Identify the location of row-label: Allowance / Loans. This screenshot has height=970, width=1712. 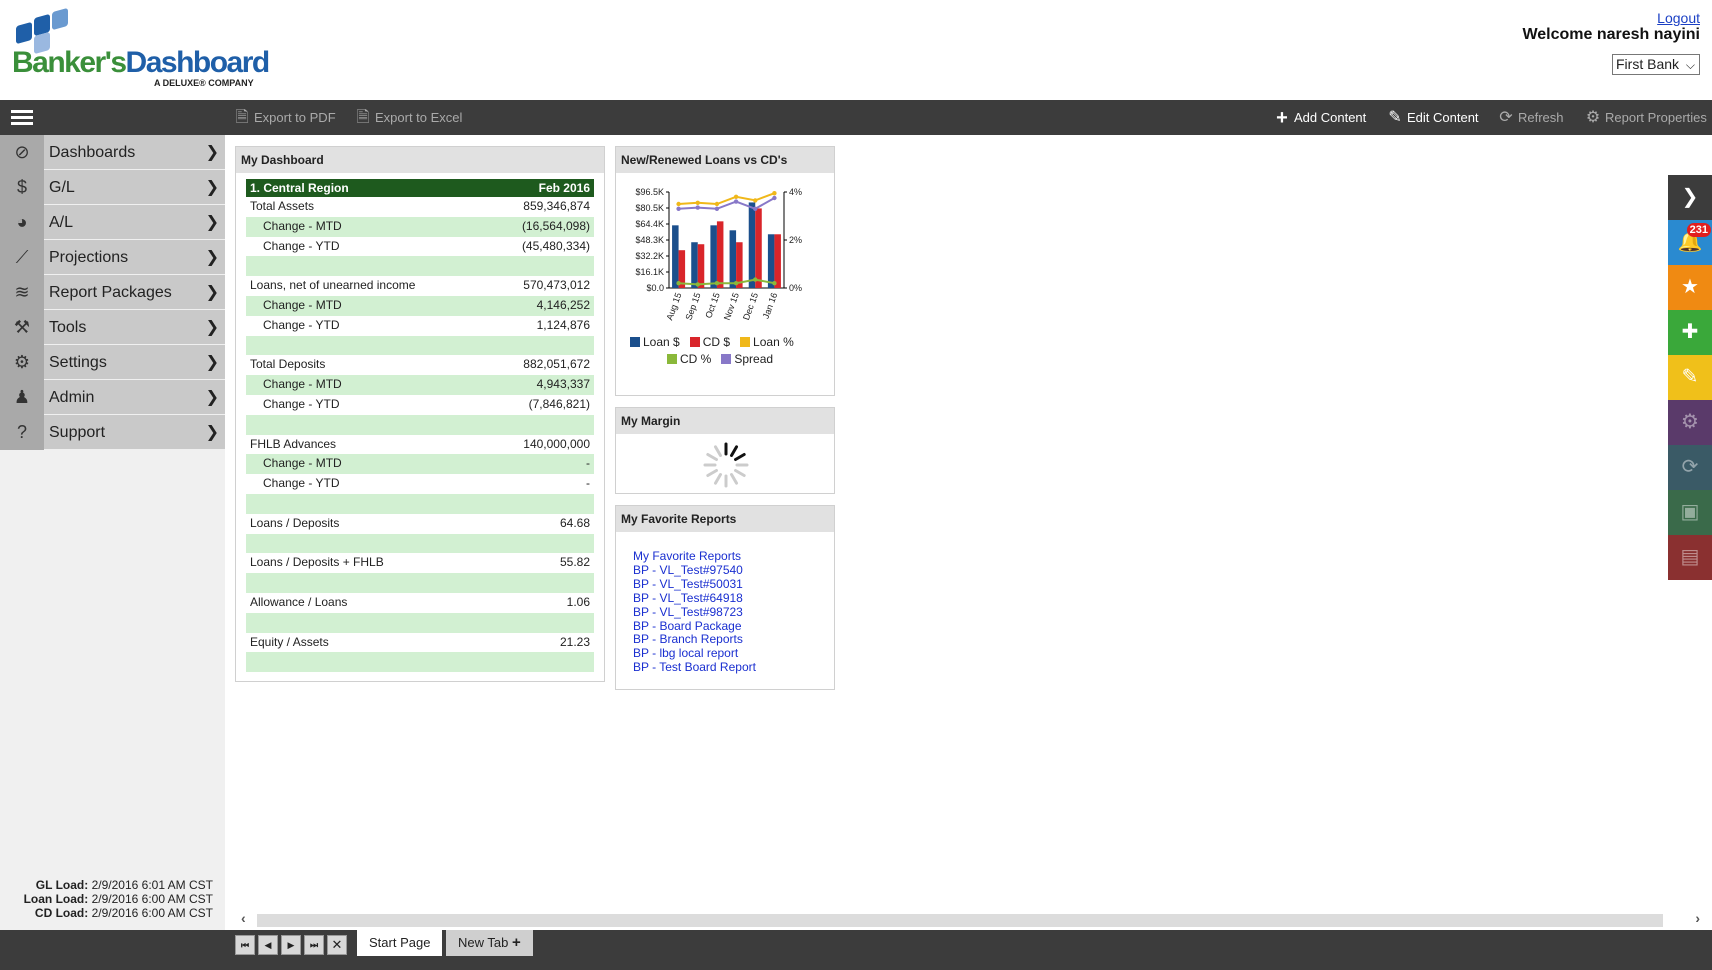
(299, 601).